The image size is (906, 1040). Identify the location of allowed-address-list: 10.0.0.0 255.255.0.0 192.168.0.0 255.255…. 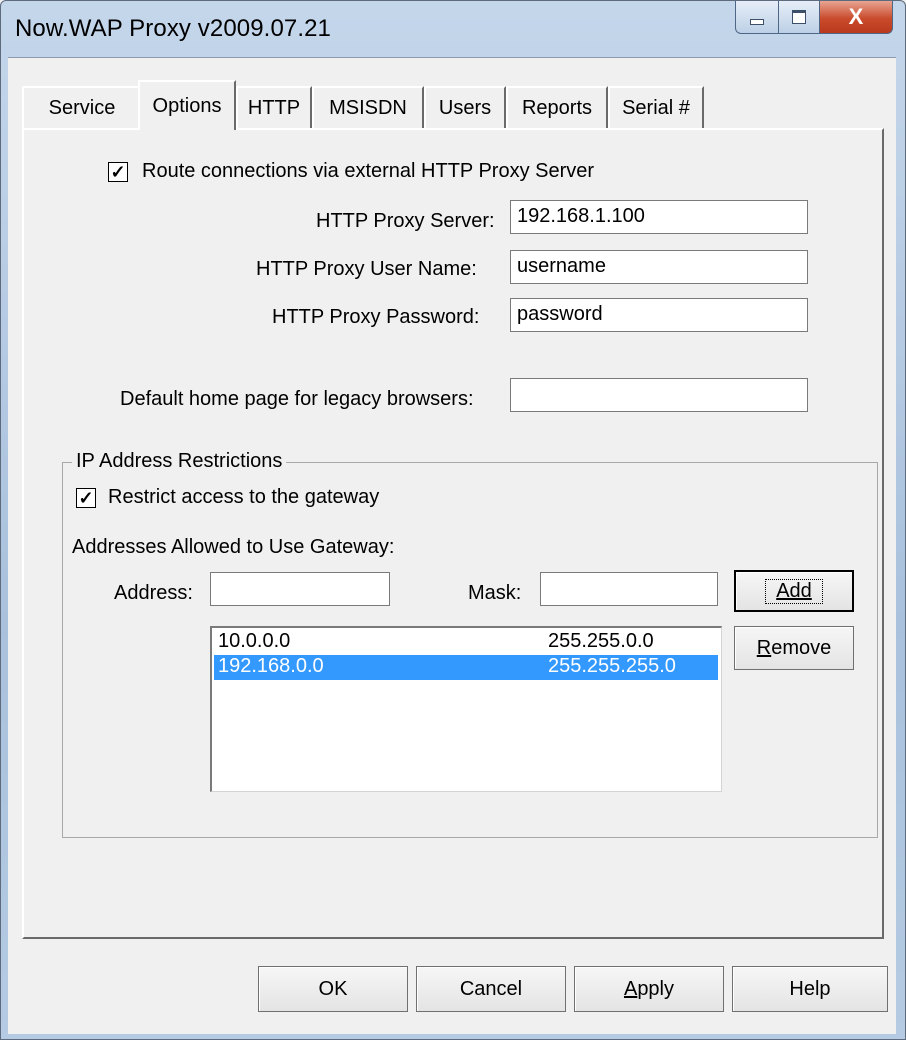
(466, 709).